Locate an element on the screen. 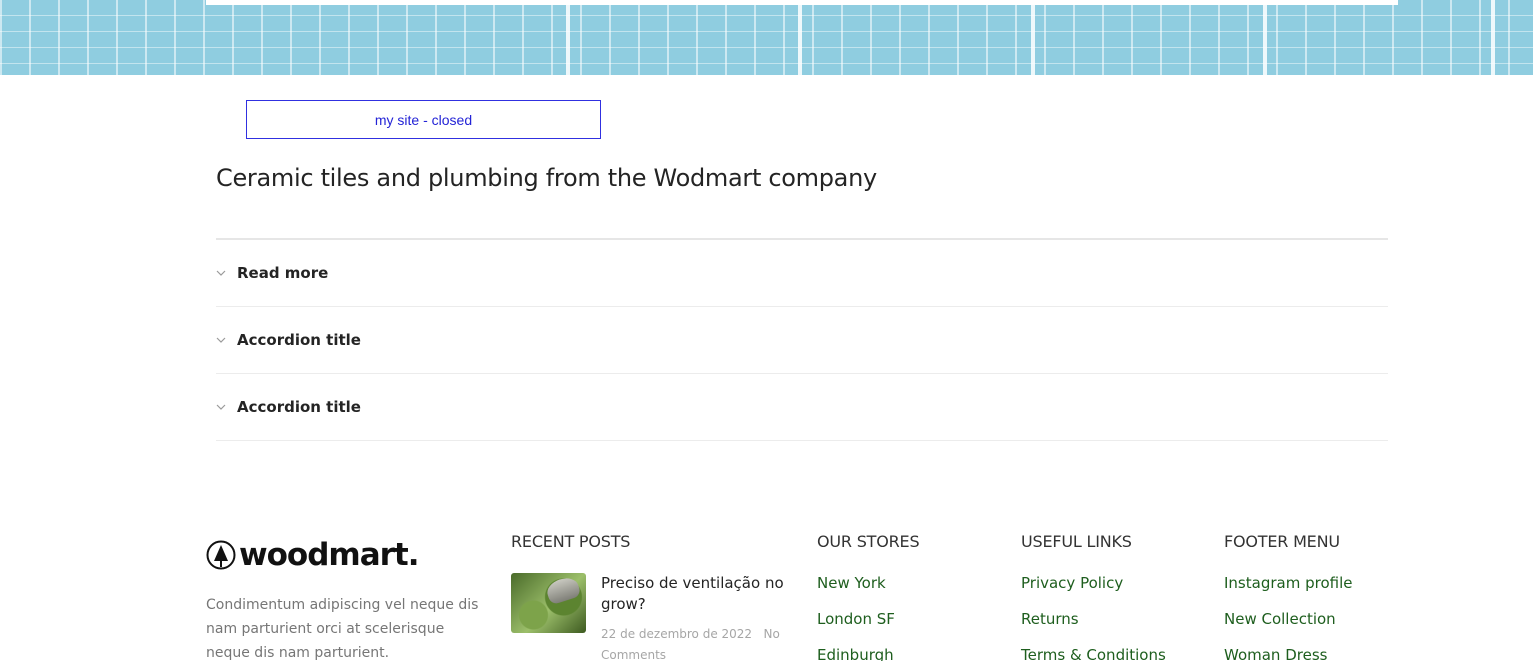 The height and width of the screenshot is (661, 1533). logo-text: woodmart. is located at coordinates (329, 555).